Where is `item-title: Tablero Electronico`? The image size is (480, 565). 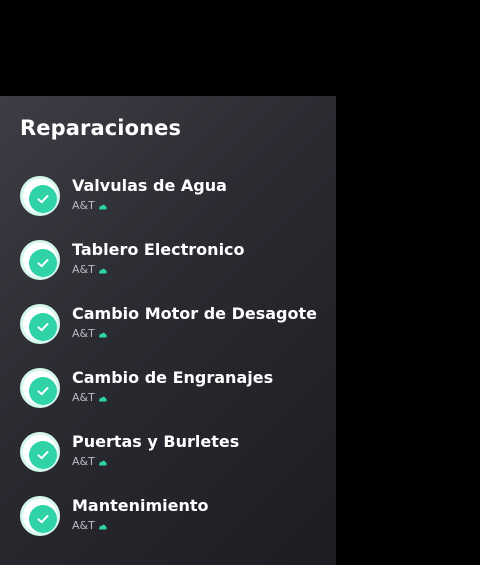 item-title: Tablero Electronico is located at coordinates (158, 249).